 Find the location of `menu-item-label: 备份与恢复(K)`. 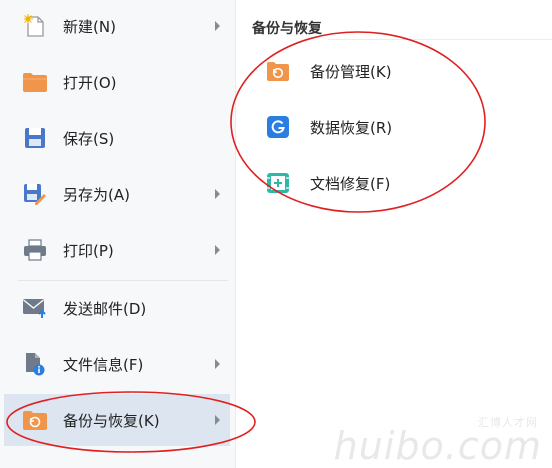

menu-item-label: 备份与恢复(K) is located at coordinates (111, 420).